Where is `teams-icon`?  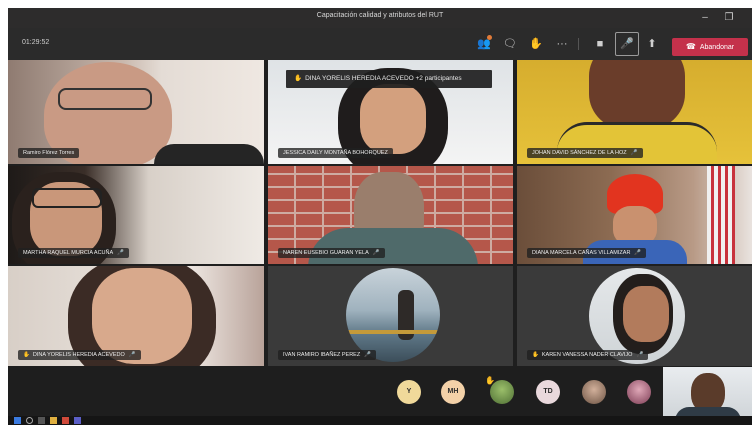 teams-icon is located at coordinates (77, 420).